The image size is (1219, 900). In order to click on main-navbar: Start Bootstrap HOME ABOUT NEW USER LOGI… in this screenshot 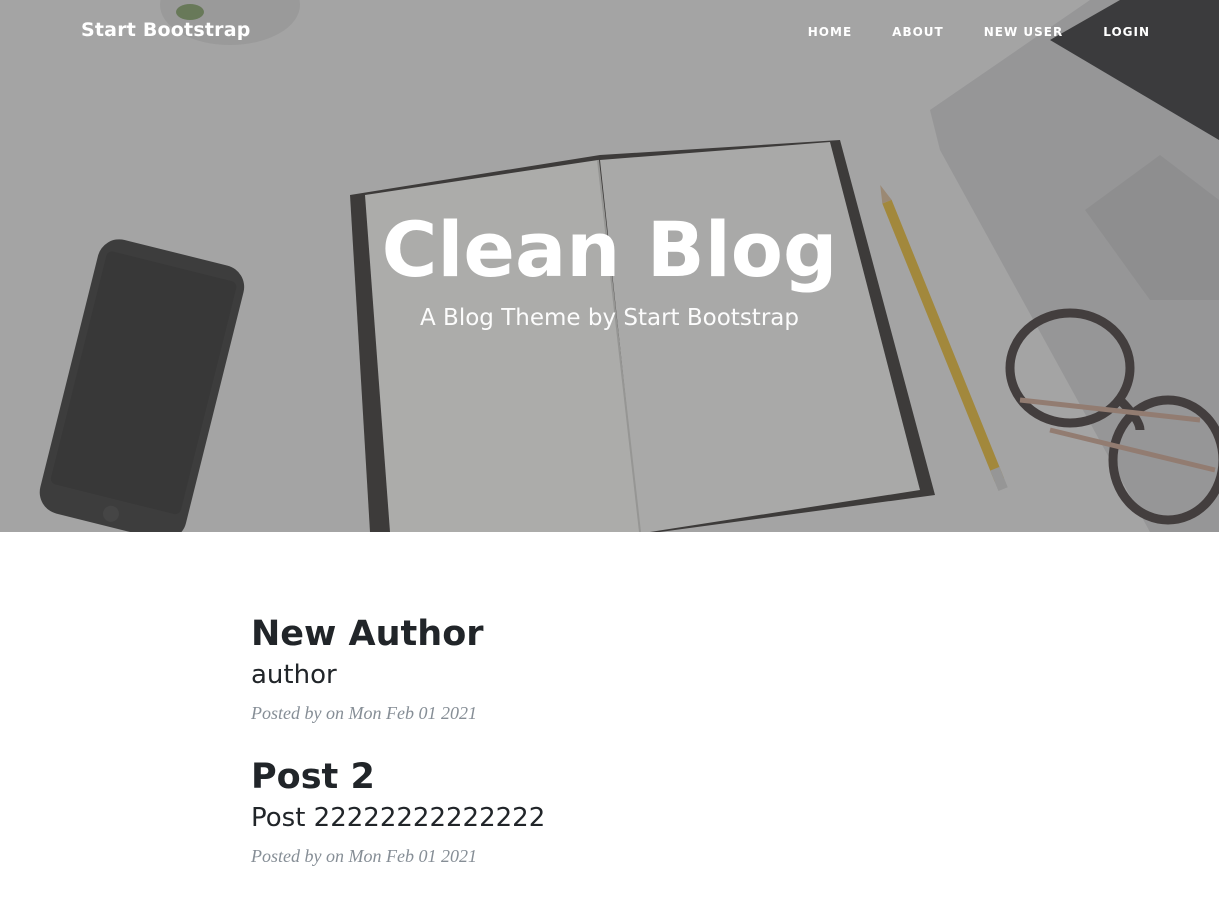, I will do `click(609, 33)`.